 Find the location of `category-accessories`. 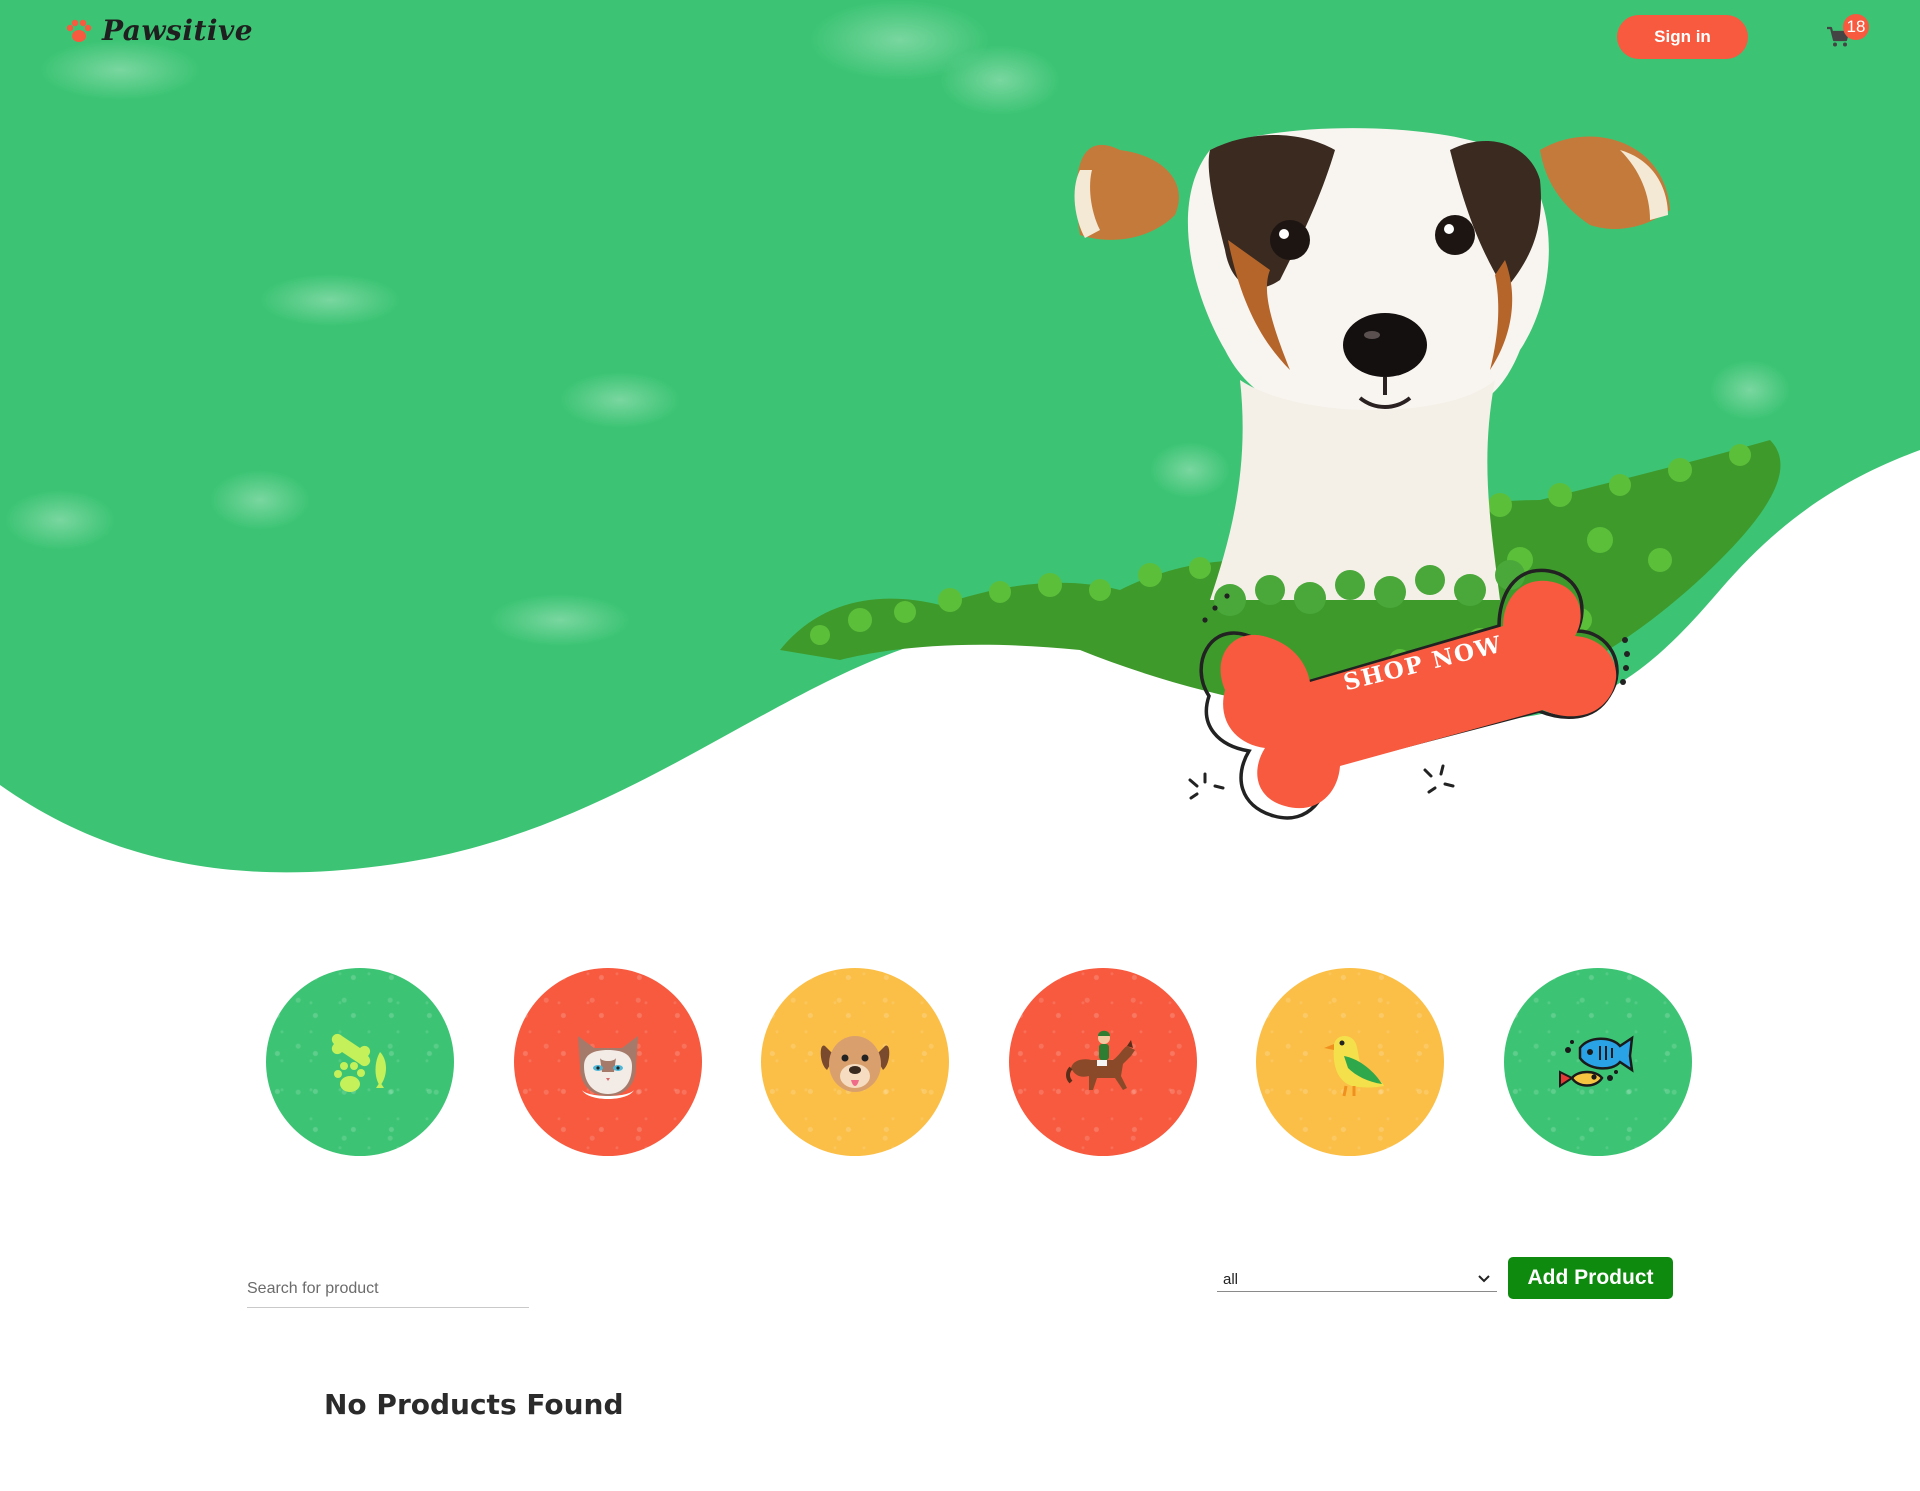

category-accessories is located at coordinates (360, 1062).